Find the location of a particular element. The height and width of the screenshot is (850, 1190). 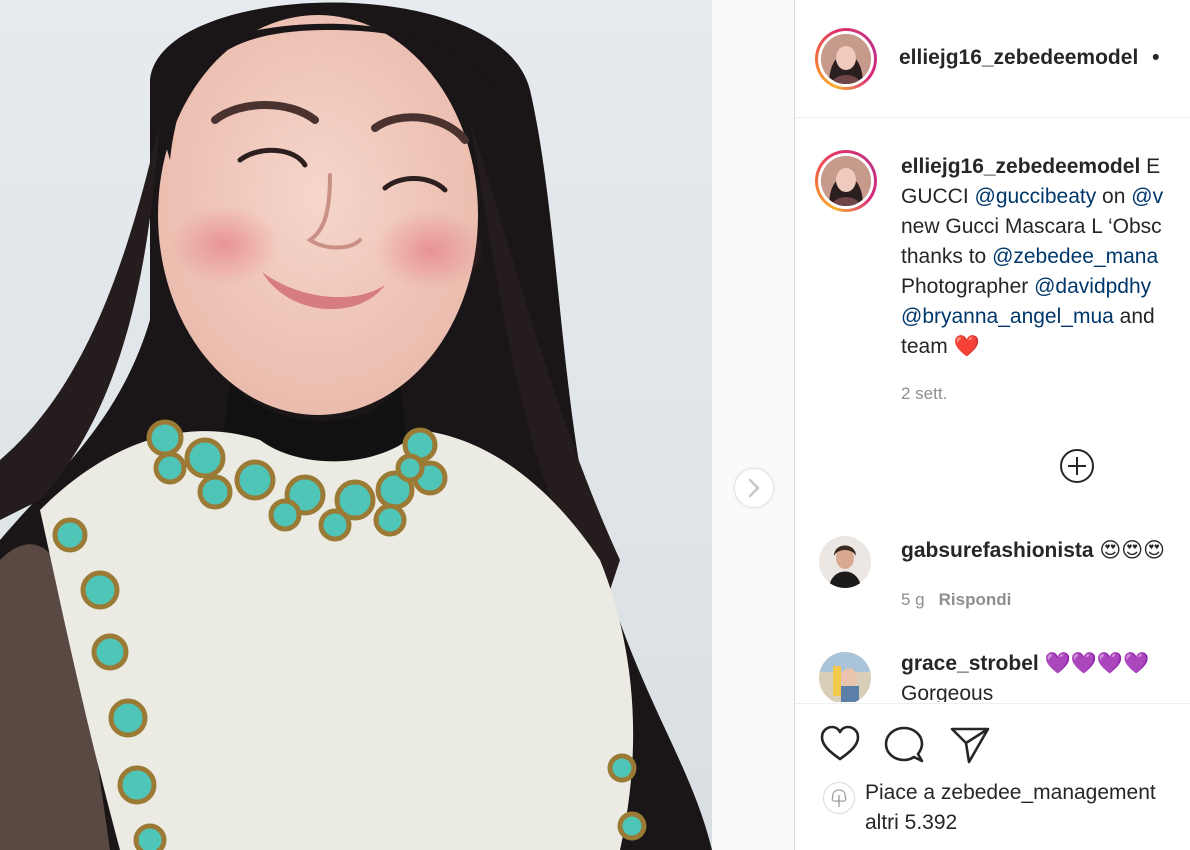

avatar is located at coordinates (846, 59).